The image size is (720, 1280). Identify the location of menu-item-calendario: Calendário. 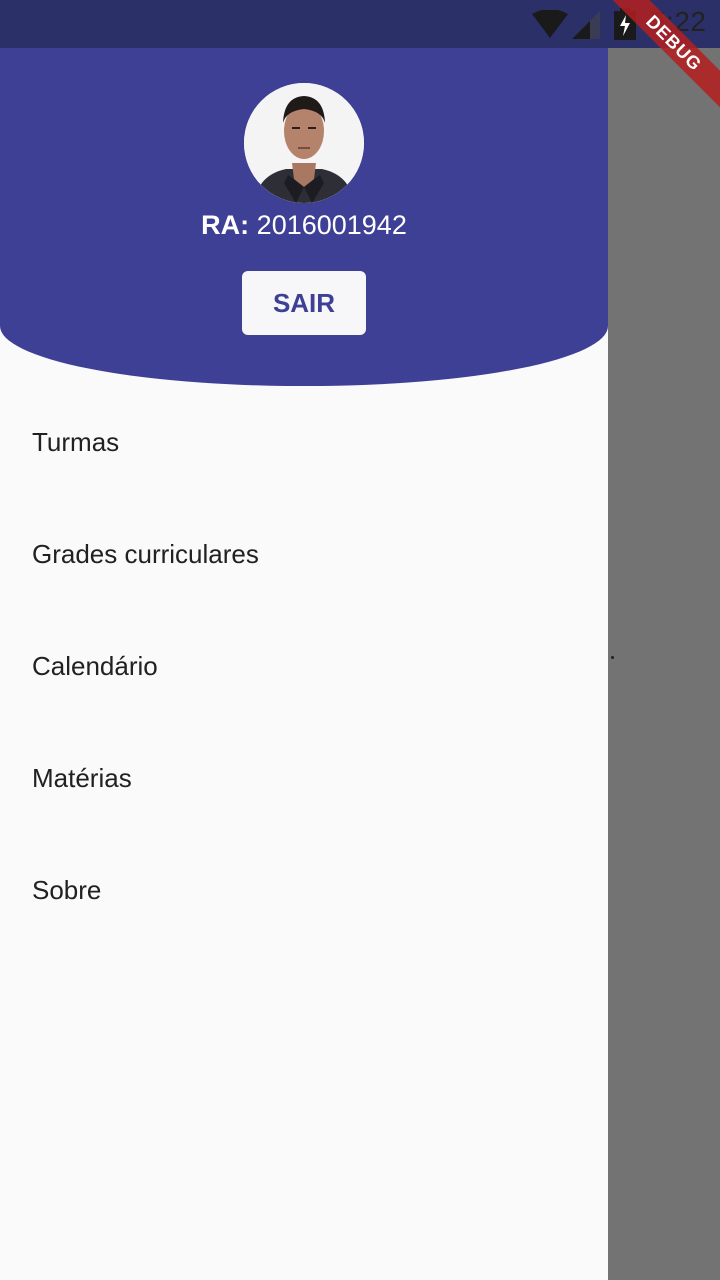
(304, 666).